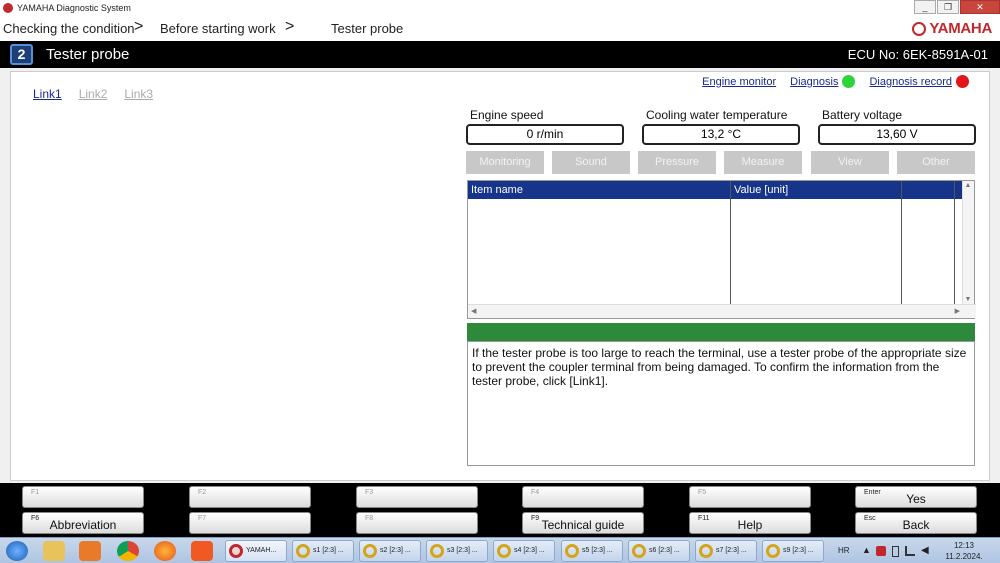  Describe the element at coordinates (83, 523) in the screenshot. I see `abbreviation-button: F6 Abbreviation` at that location.